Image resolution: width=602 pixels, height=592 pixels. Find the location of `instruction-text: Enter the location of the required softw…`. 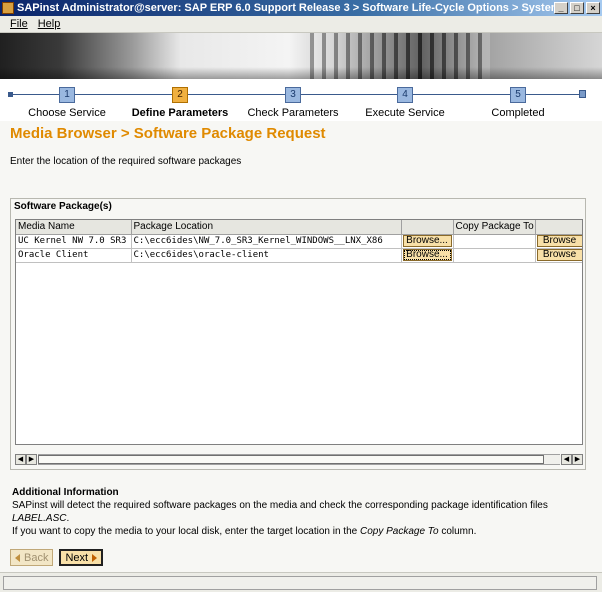

instruction-text: Enter the location of the required softw… is located at coordinates (126, 161).